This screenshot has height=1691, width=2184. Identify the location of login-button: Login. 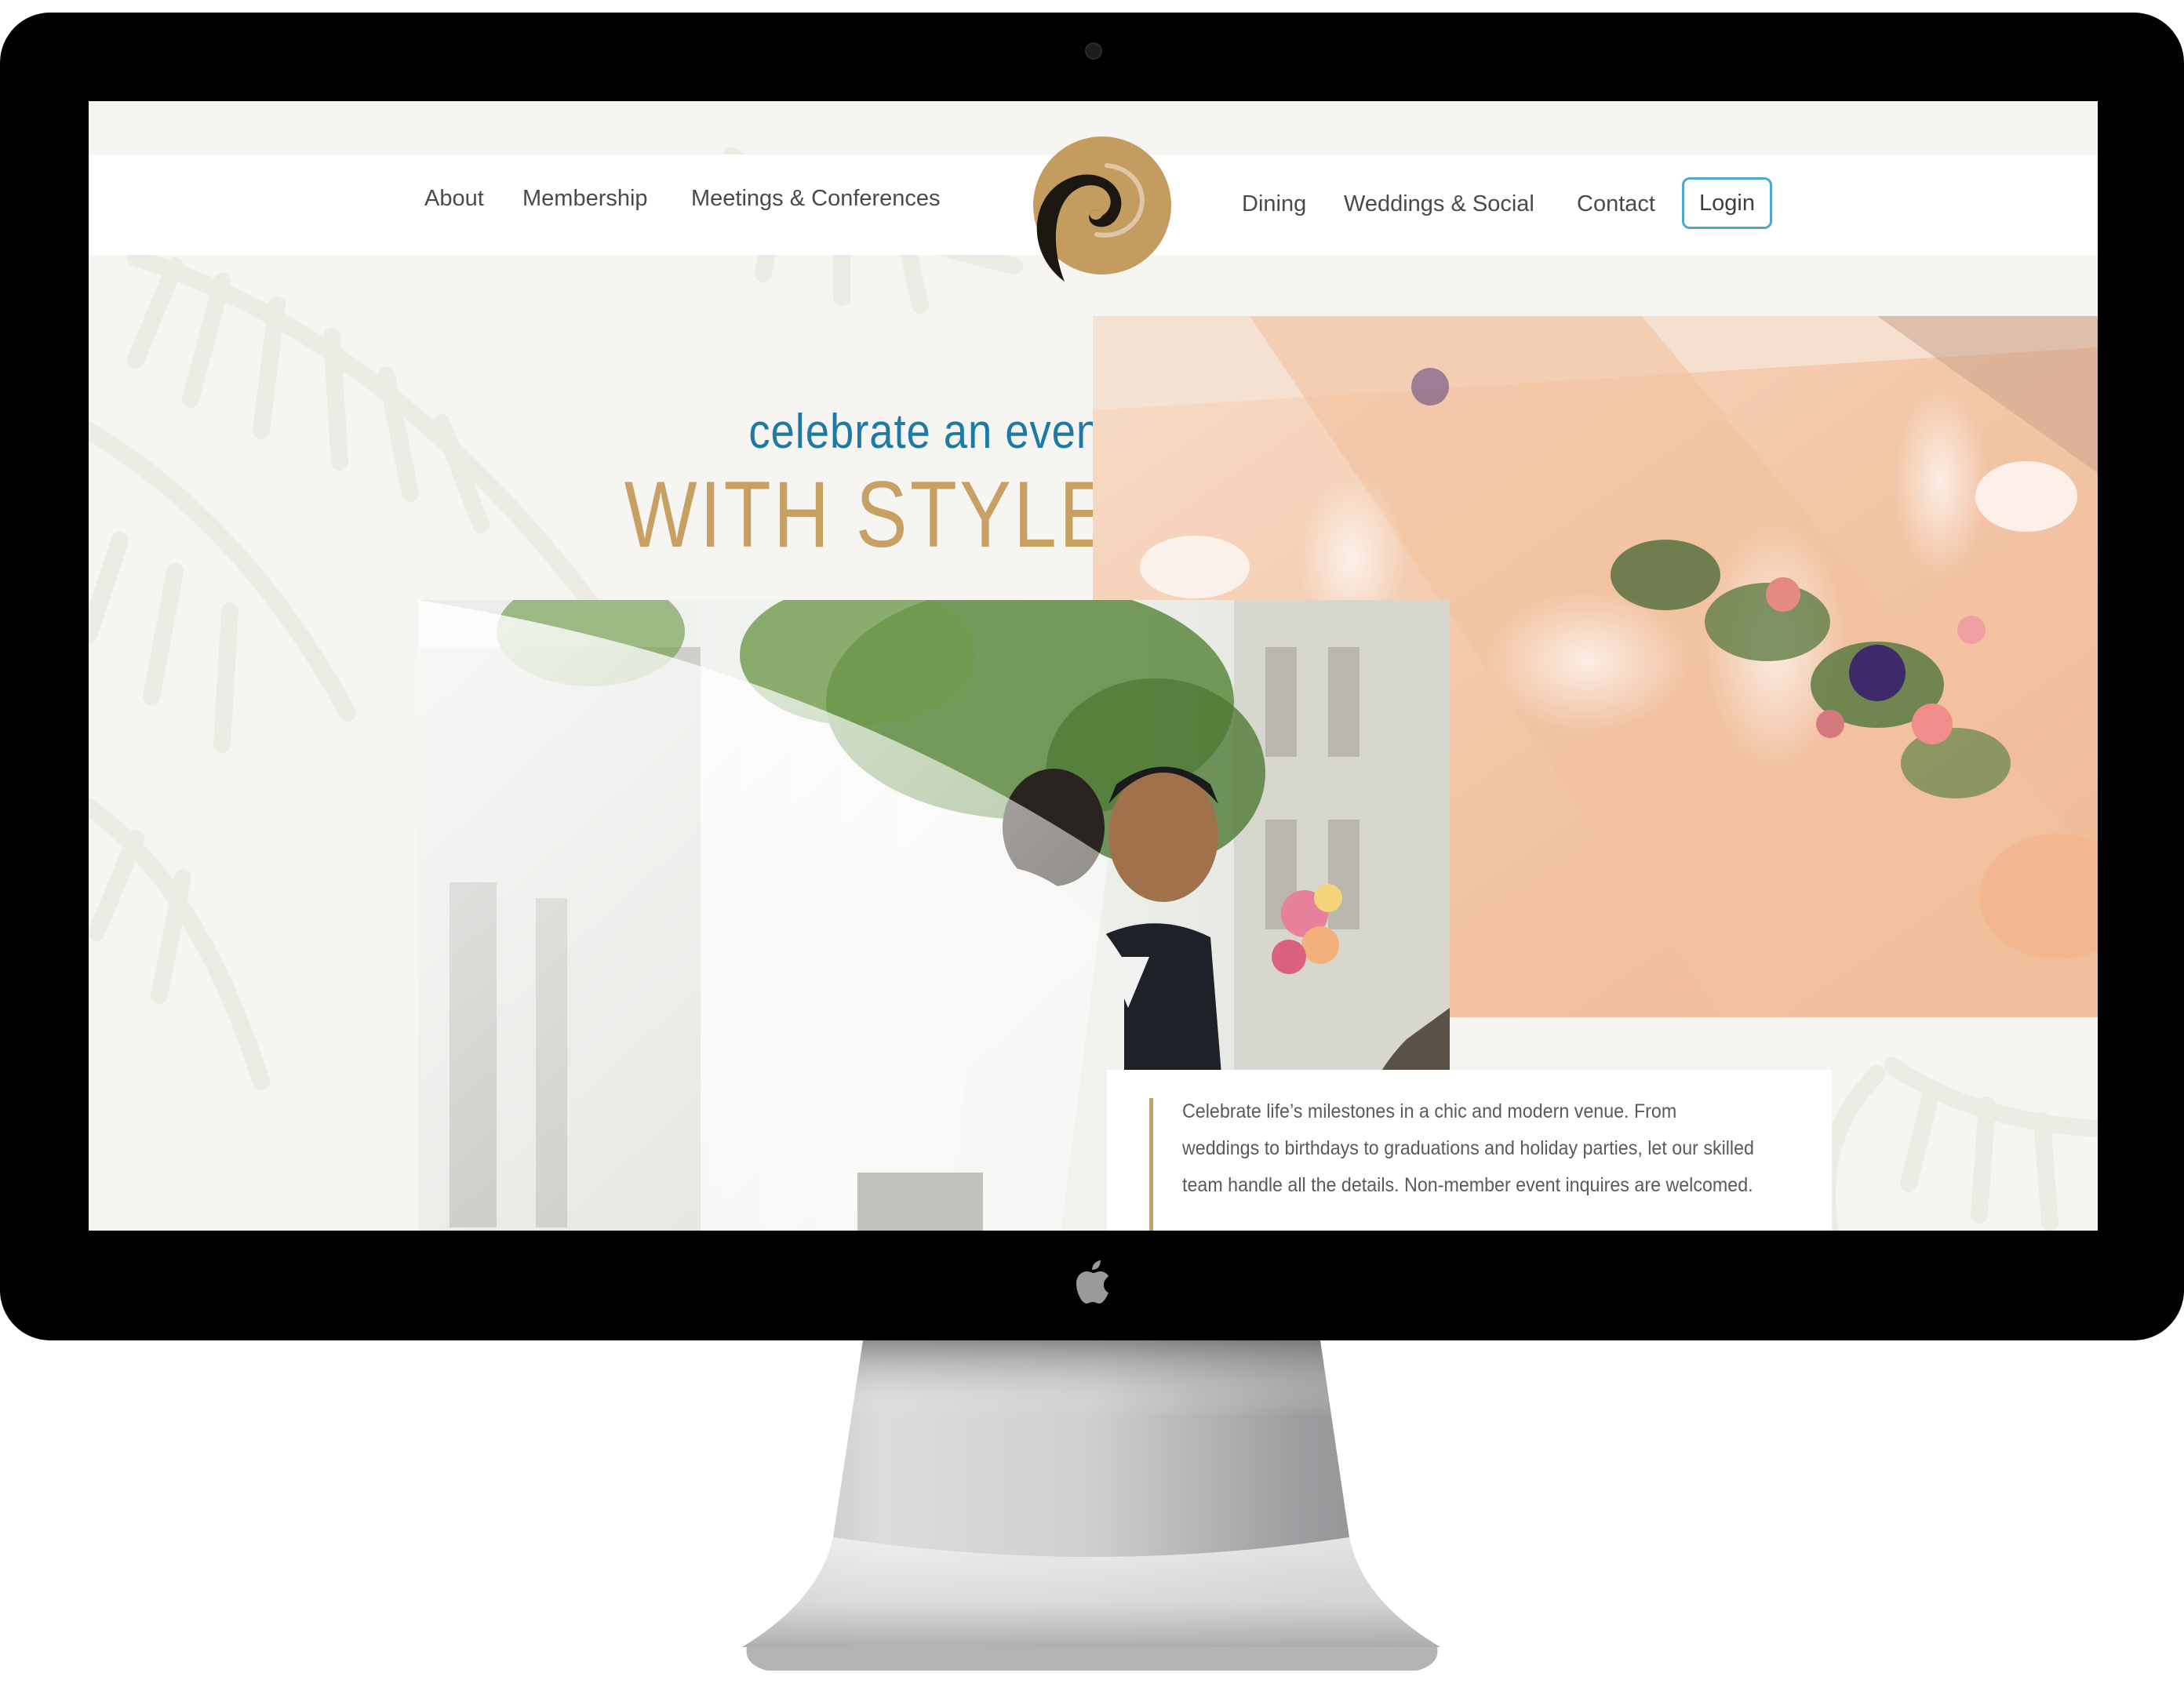
(1727, 203).